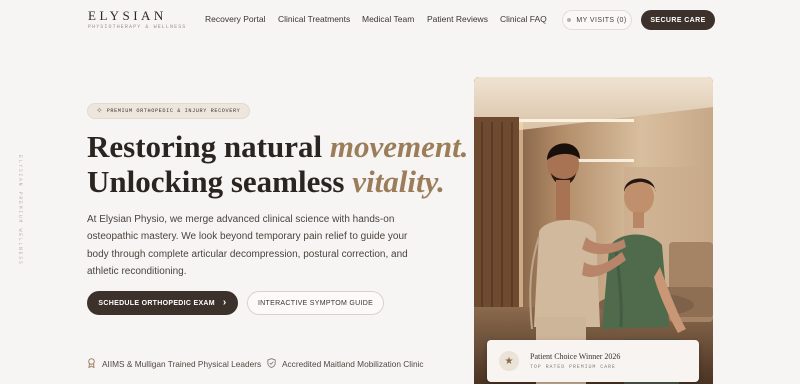 The width and height of the screenshot is (800, 384). Describe the element at coordinates (678, 20) in the screenshot. I see `secure-care-button: SECURE CARE` at that location.